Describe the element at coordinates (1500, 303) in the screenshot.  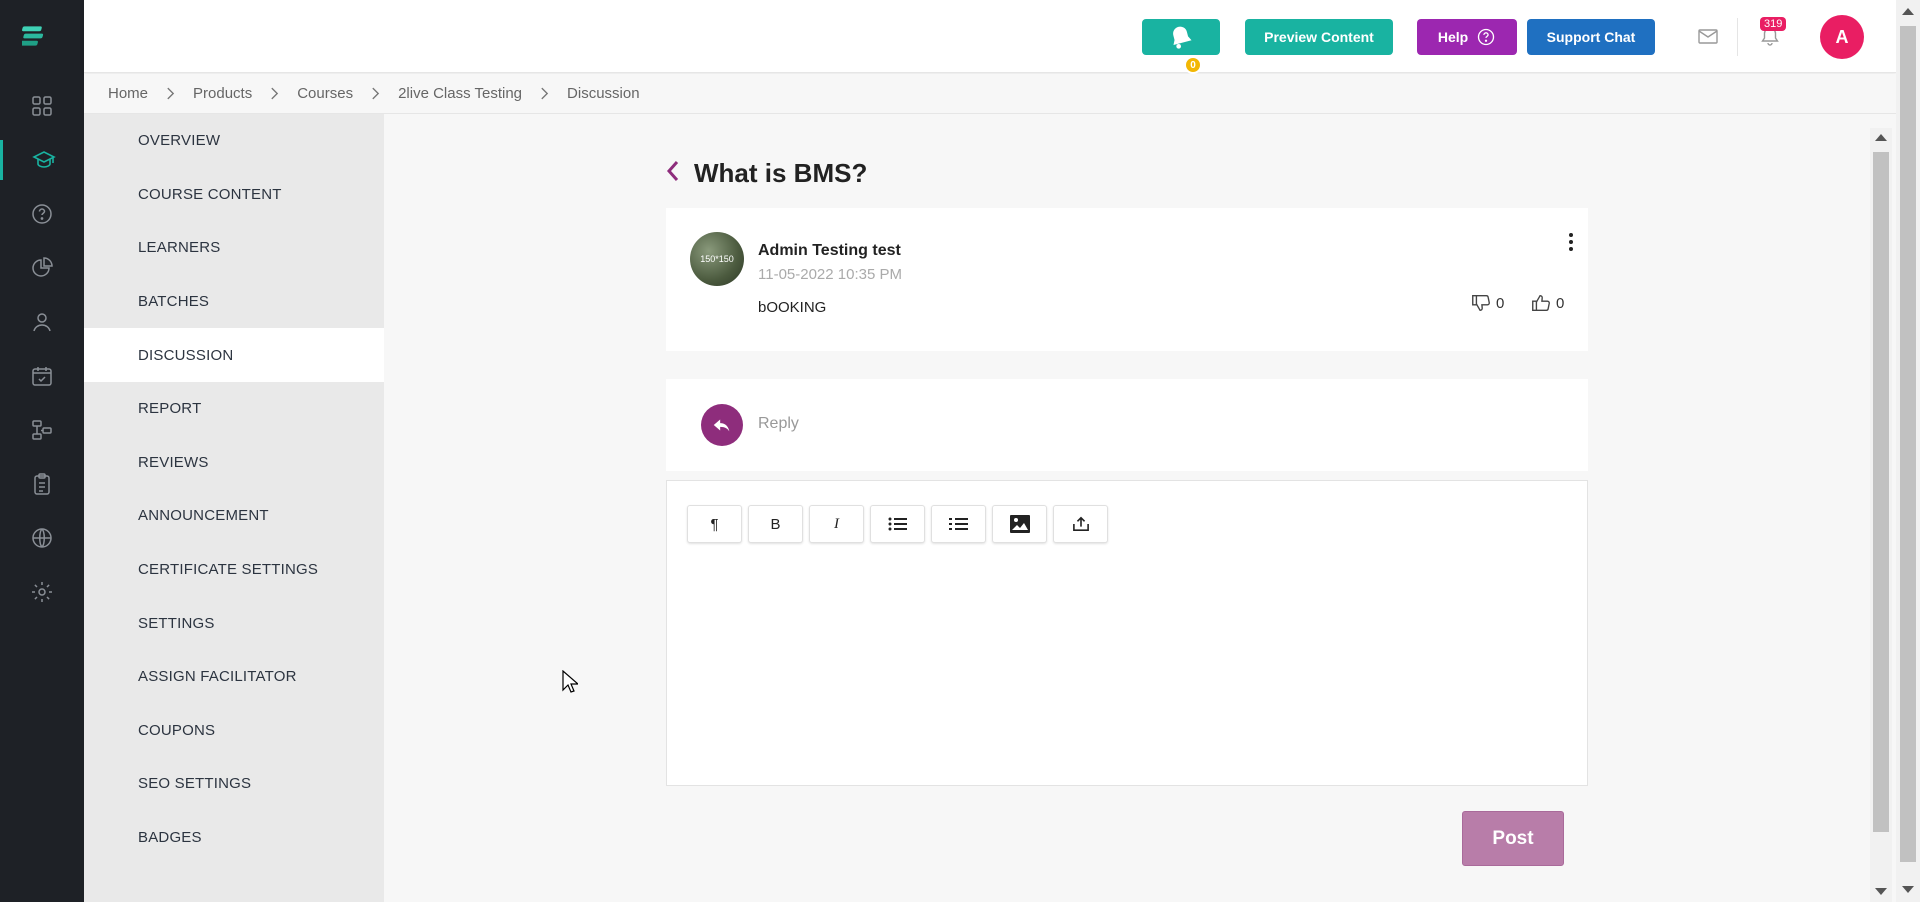
I see `dislike-count: 0` at that location.